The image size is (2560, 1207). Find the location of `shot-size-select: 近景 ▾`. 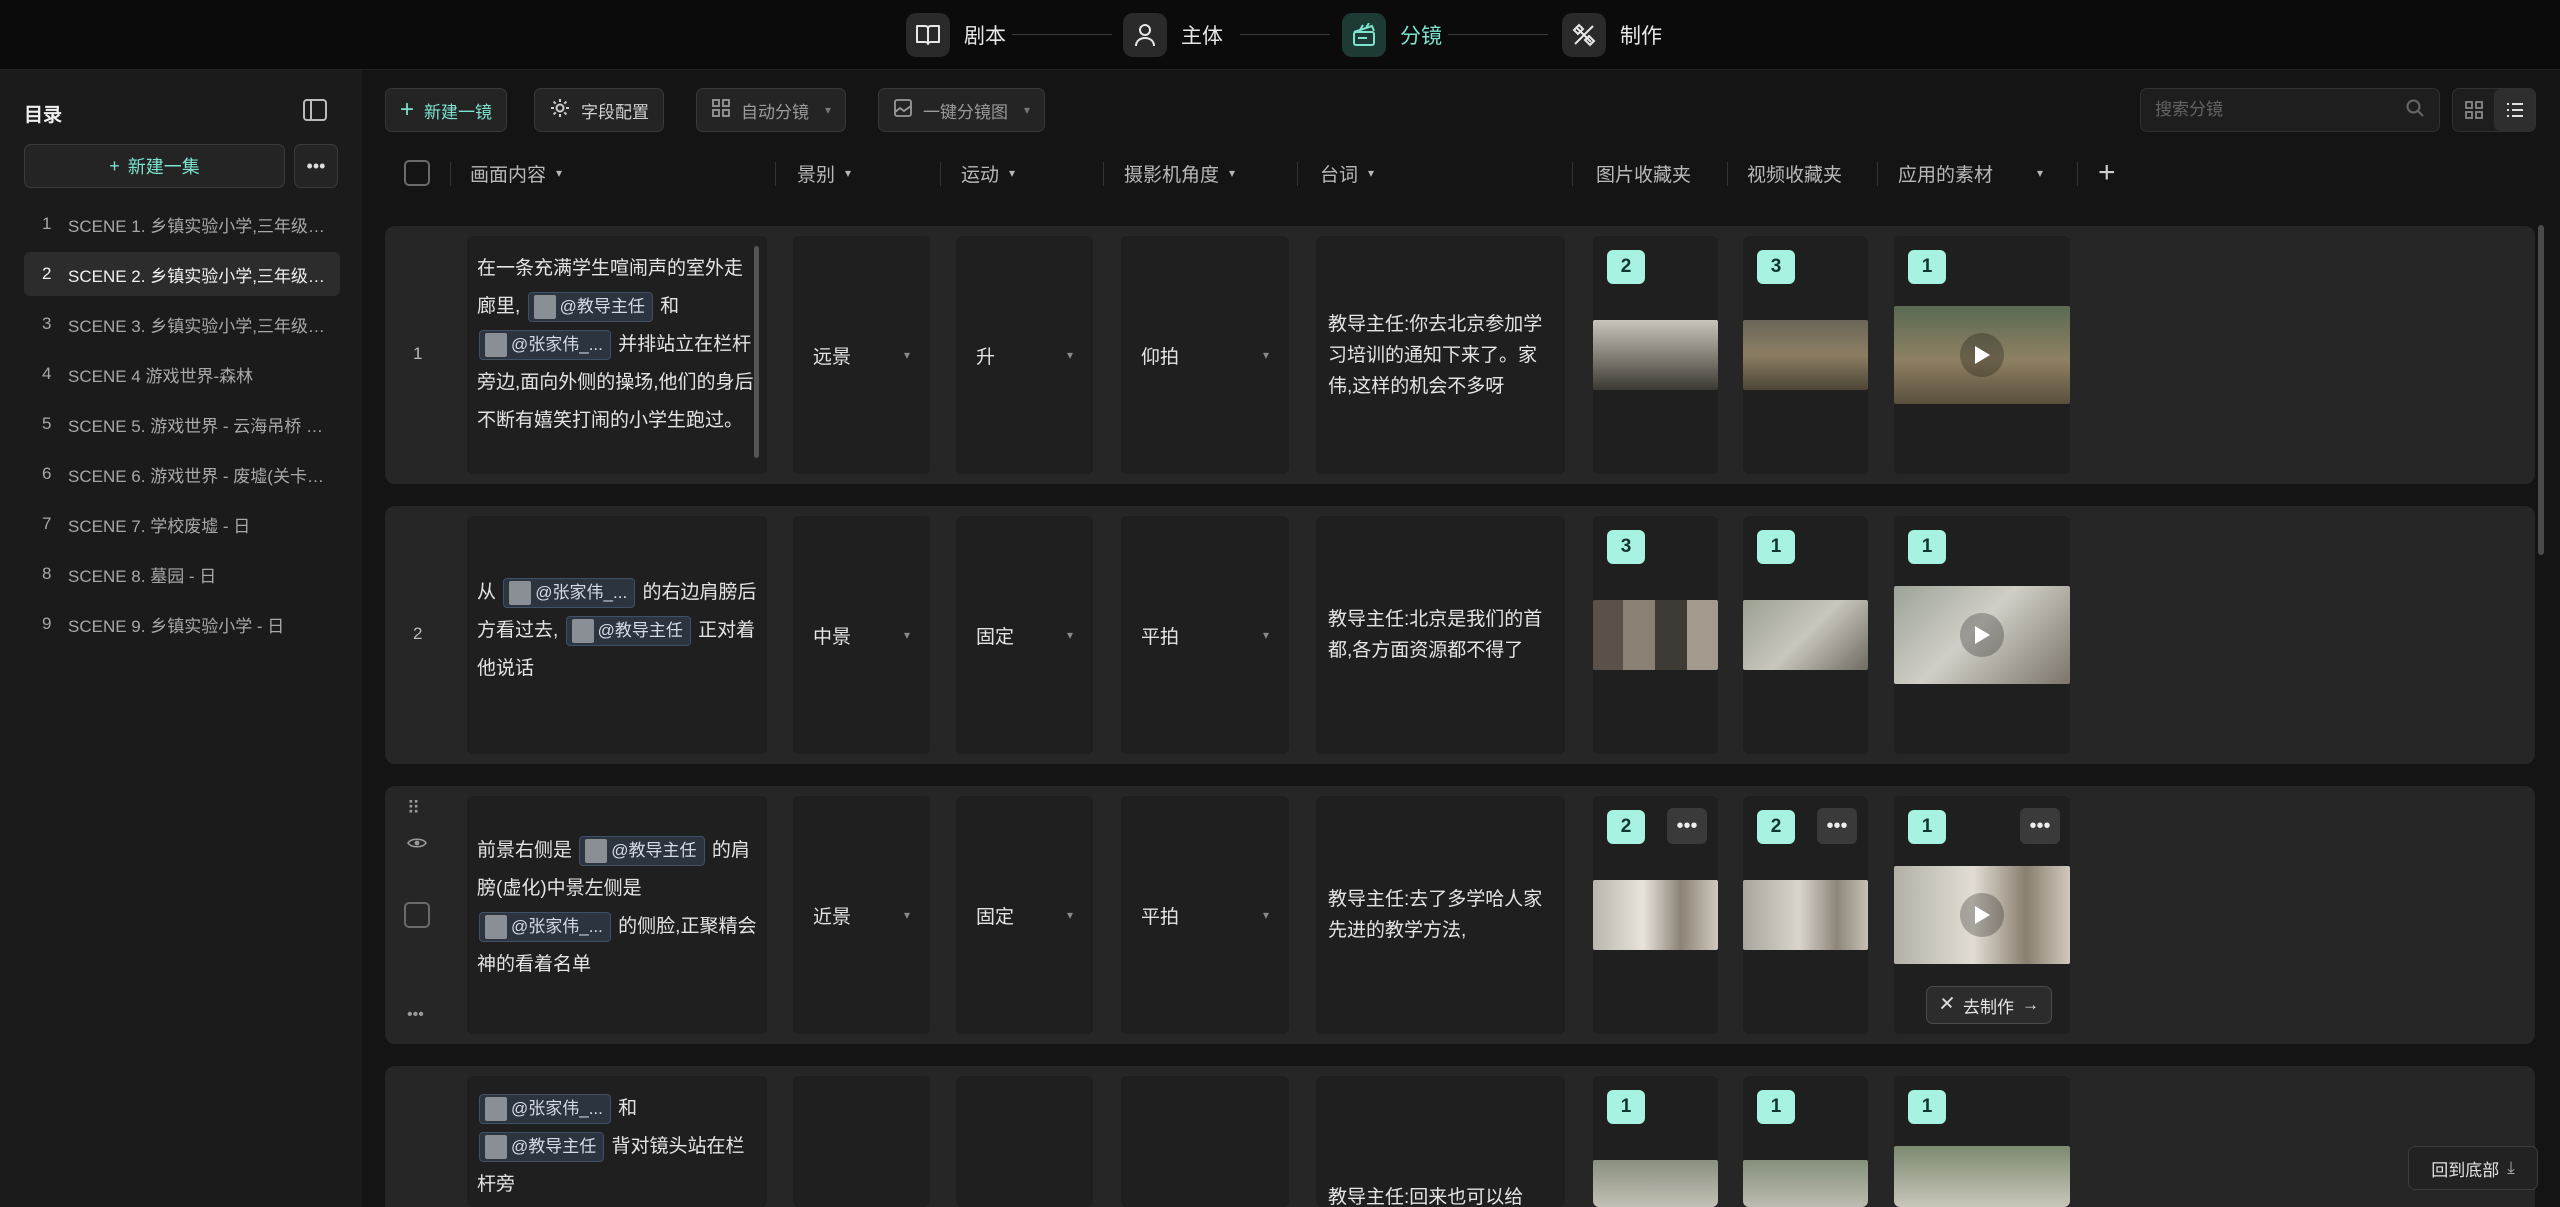

shot-size-select: 近景 ▾ is located at coordinates (861, 915).